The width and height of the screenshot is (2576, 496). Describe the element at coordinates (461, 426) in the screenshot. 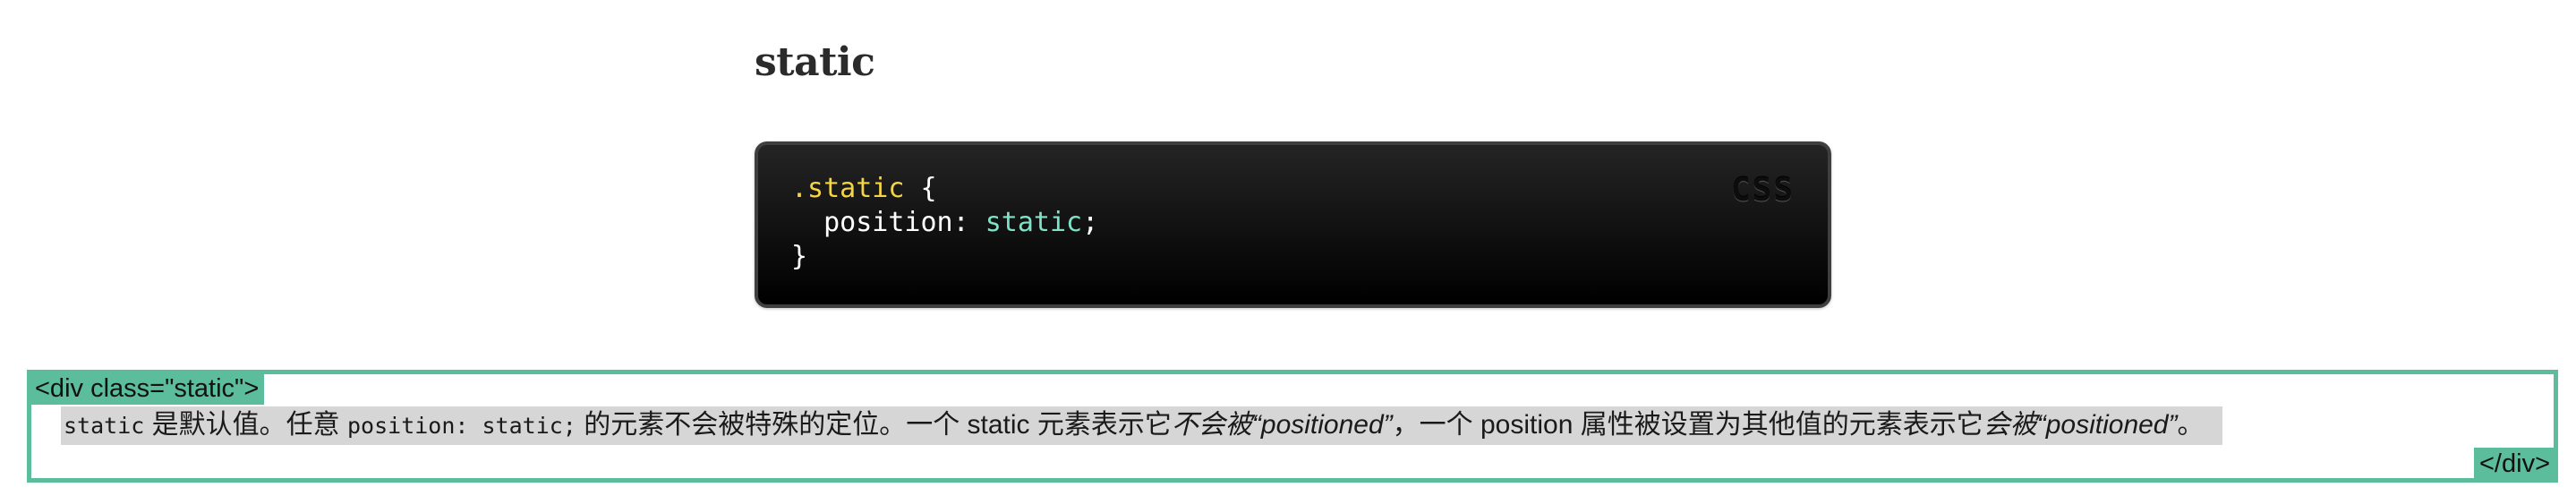

I see `inline-code-position: position: static;` at that location.